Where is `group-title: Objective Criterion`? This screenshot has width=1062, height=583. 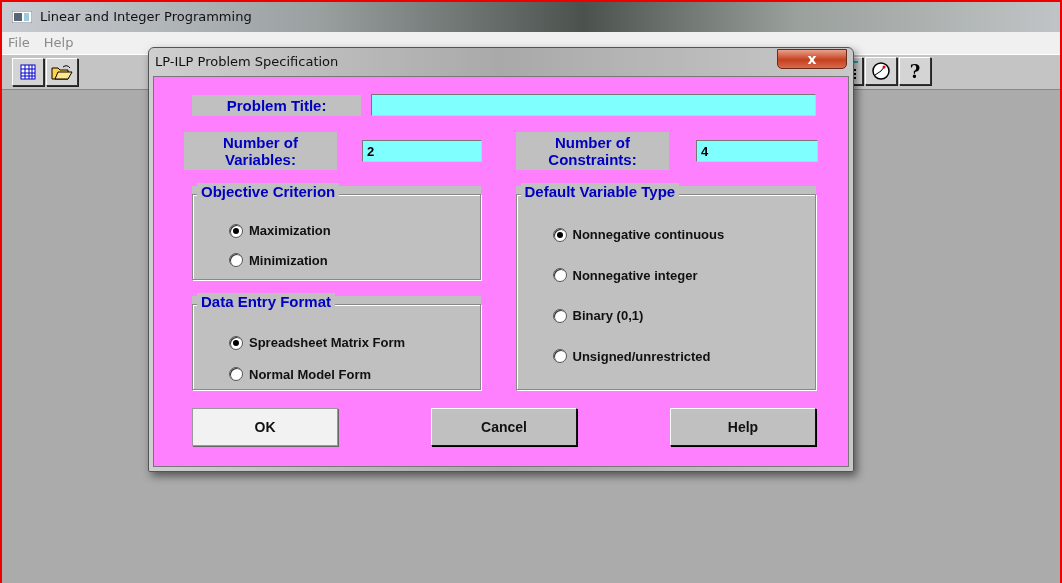
group-title: Objective Criterion is located at coordinates (268, 192).